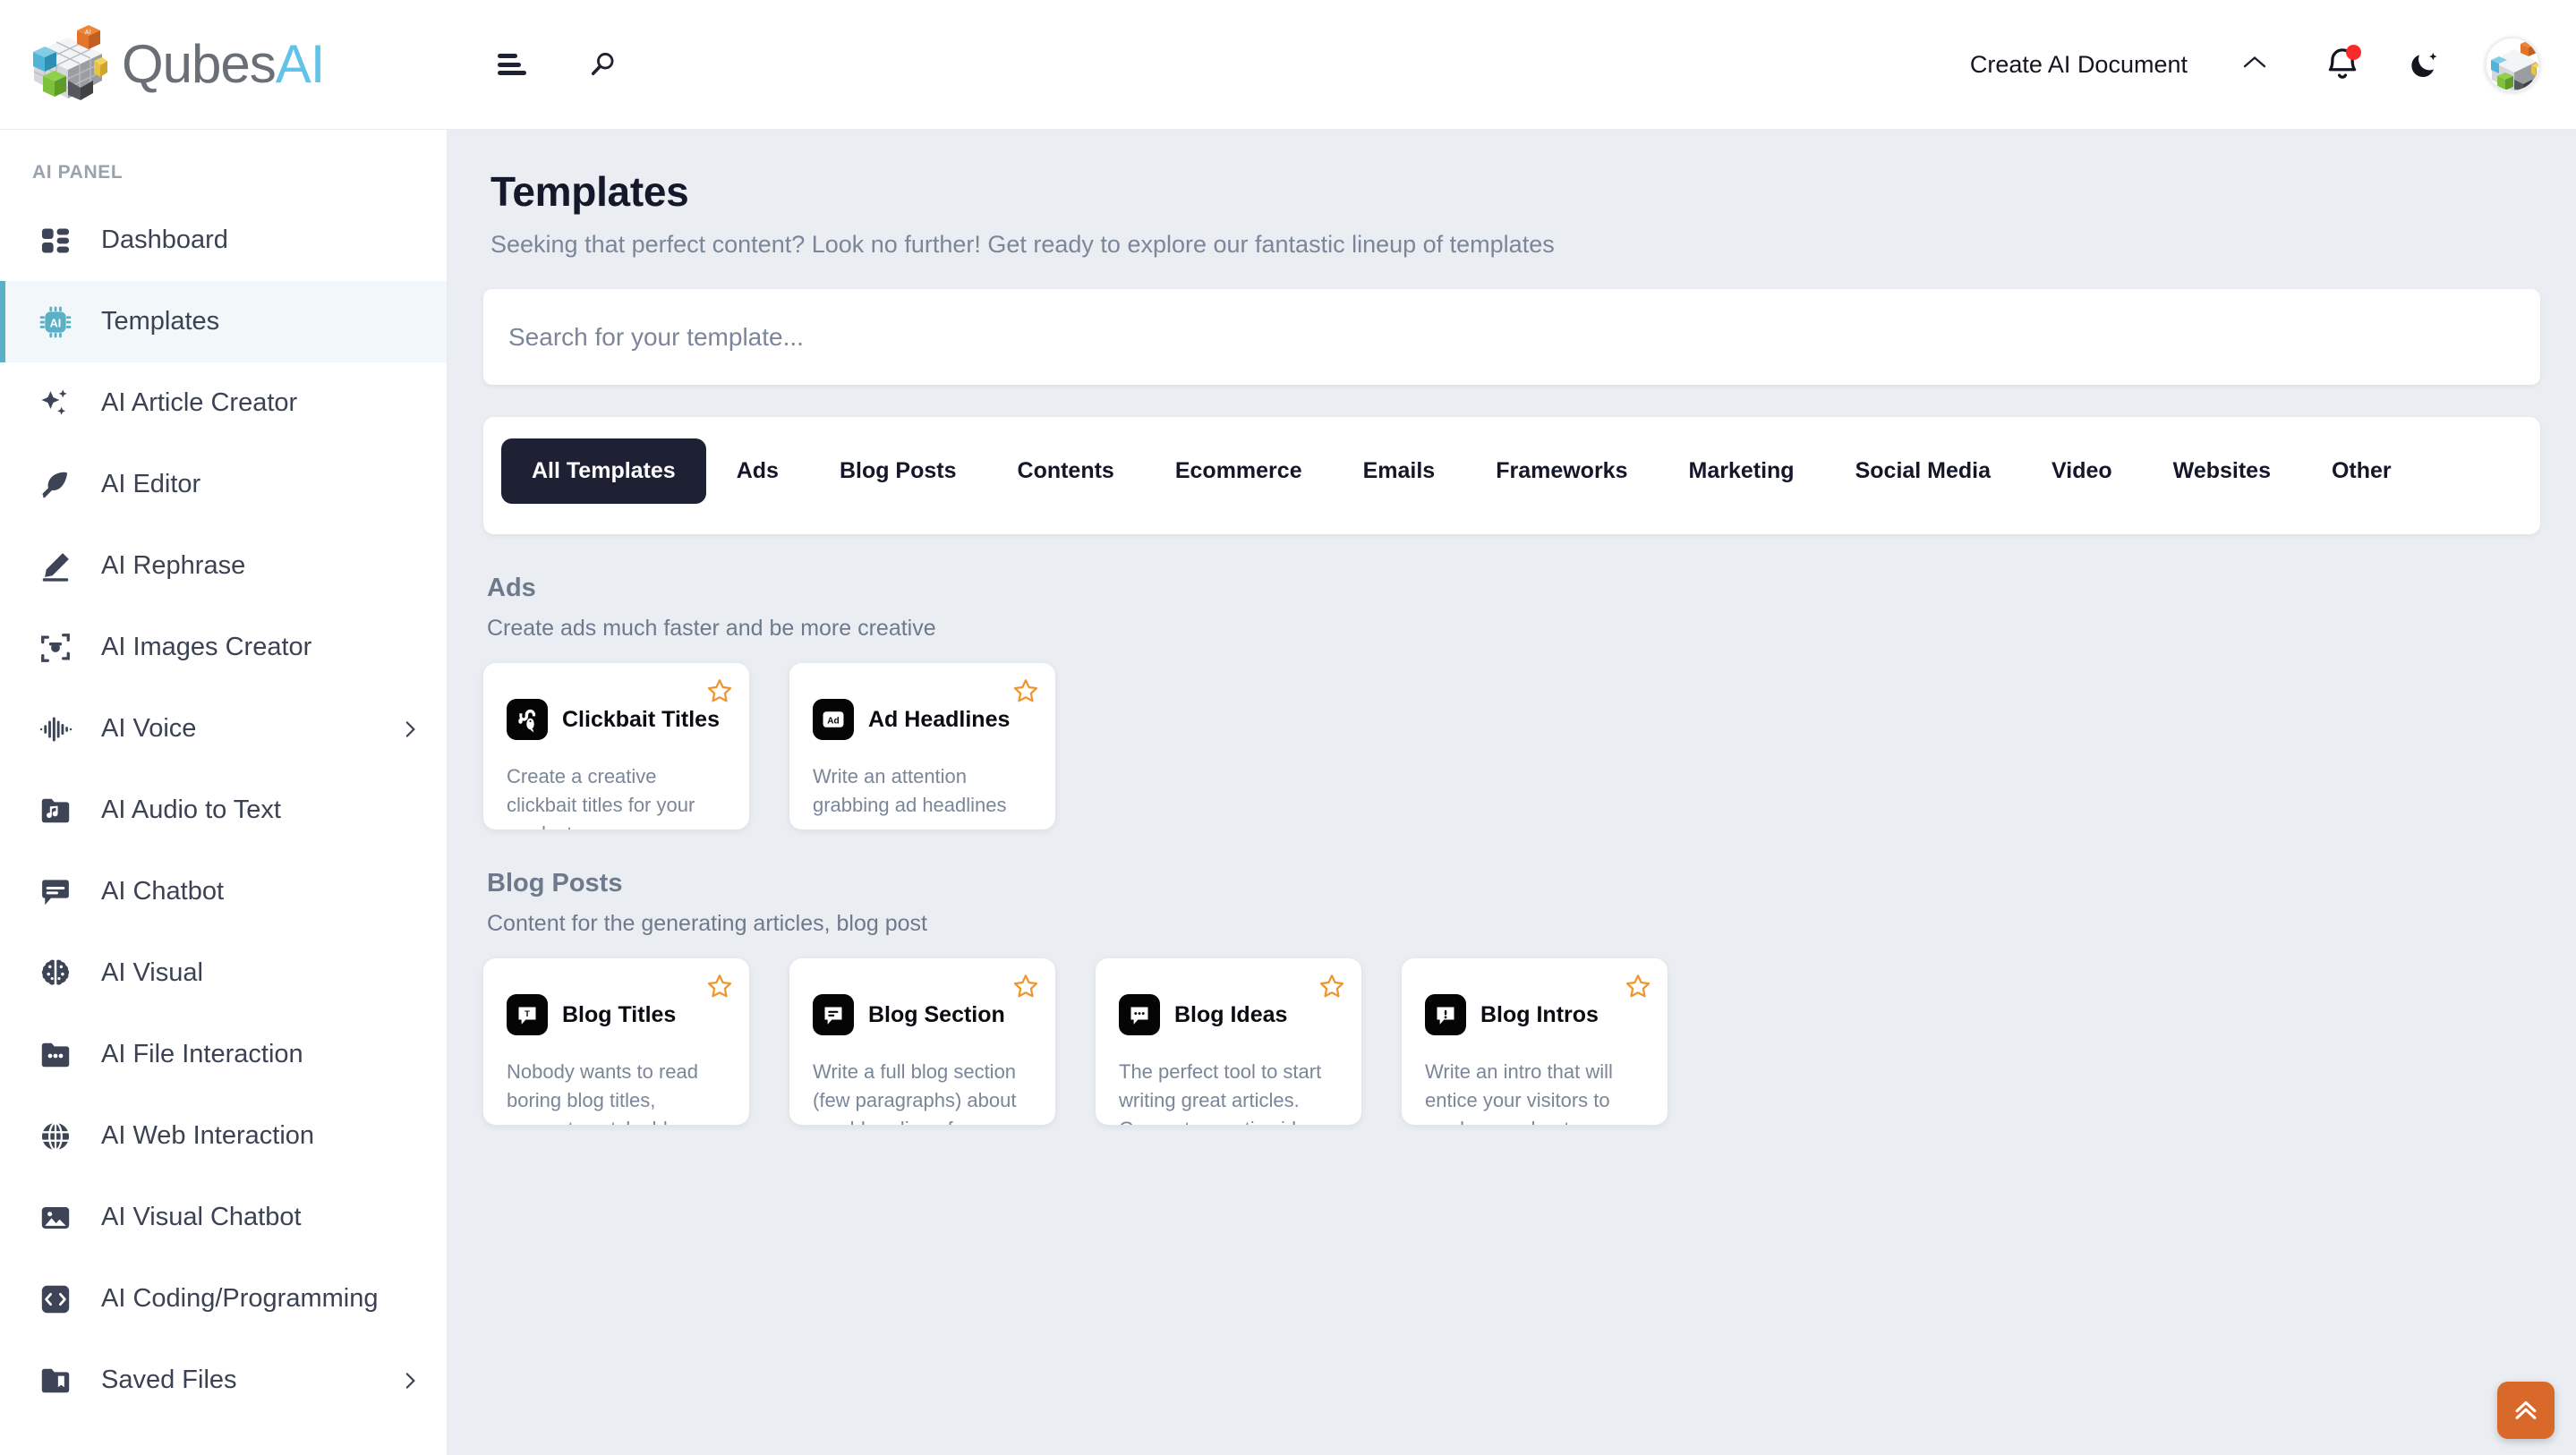 The height and width of the screenshot is (1455, 2576). What do you see at coordinates (555, 883) in the screenshot?
I see `section-title: Blog Posts` at bounding box center [555, 883].